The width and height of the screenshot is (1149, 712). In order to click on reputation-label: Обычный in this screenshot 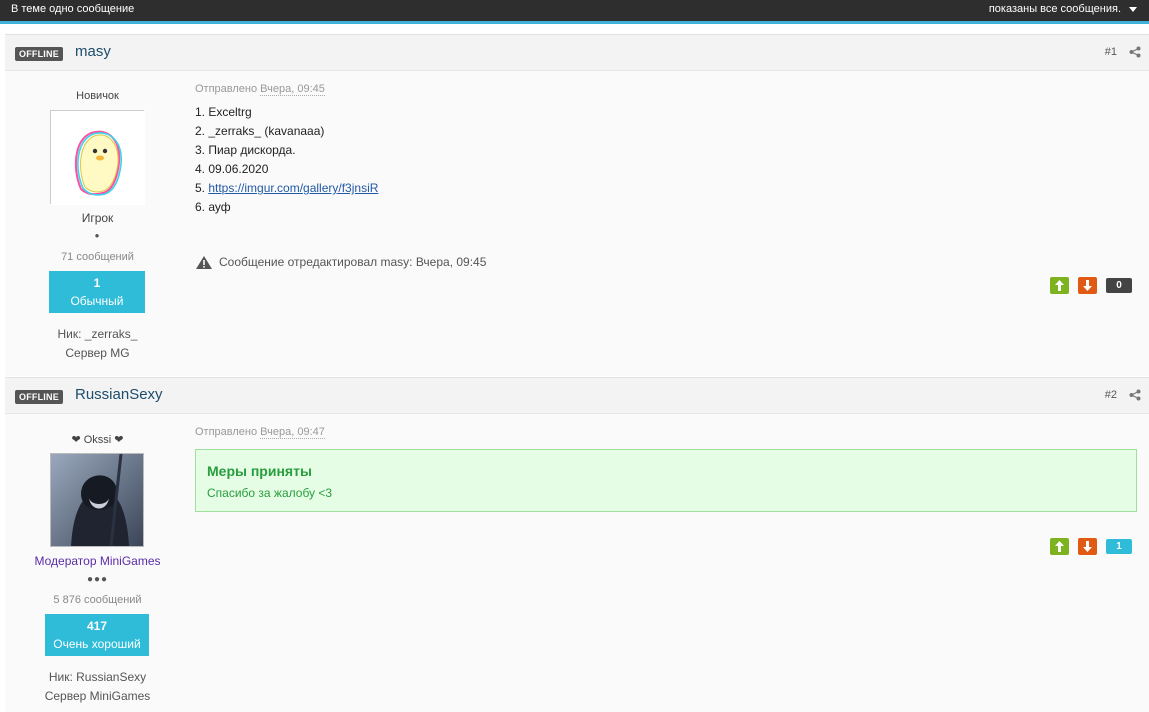, I will do `click(97, 301)`.